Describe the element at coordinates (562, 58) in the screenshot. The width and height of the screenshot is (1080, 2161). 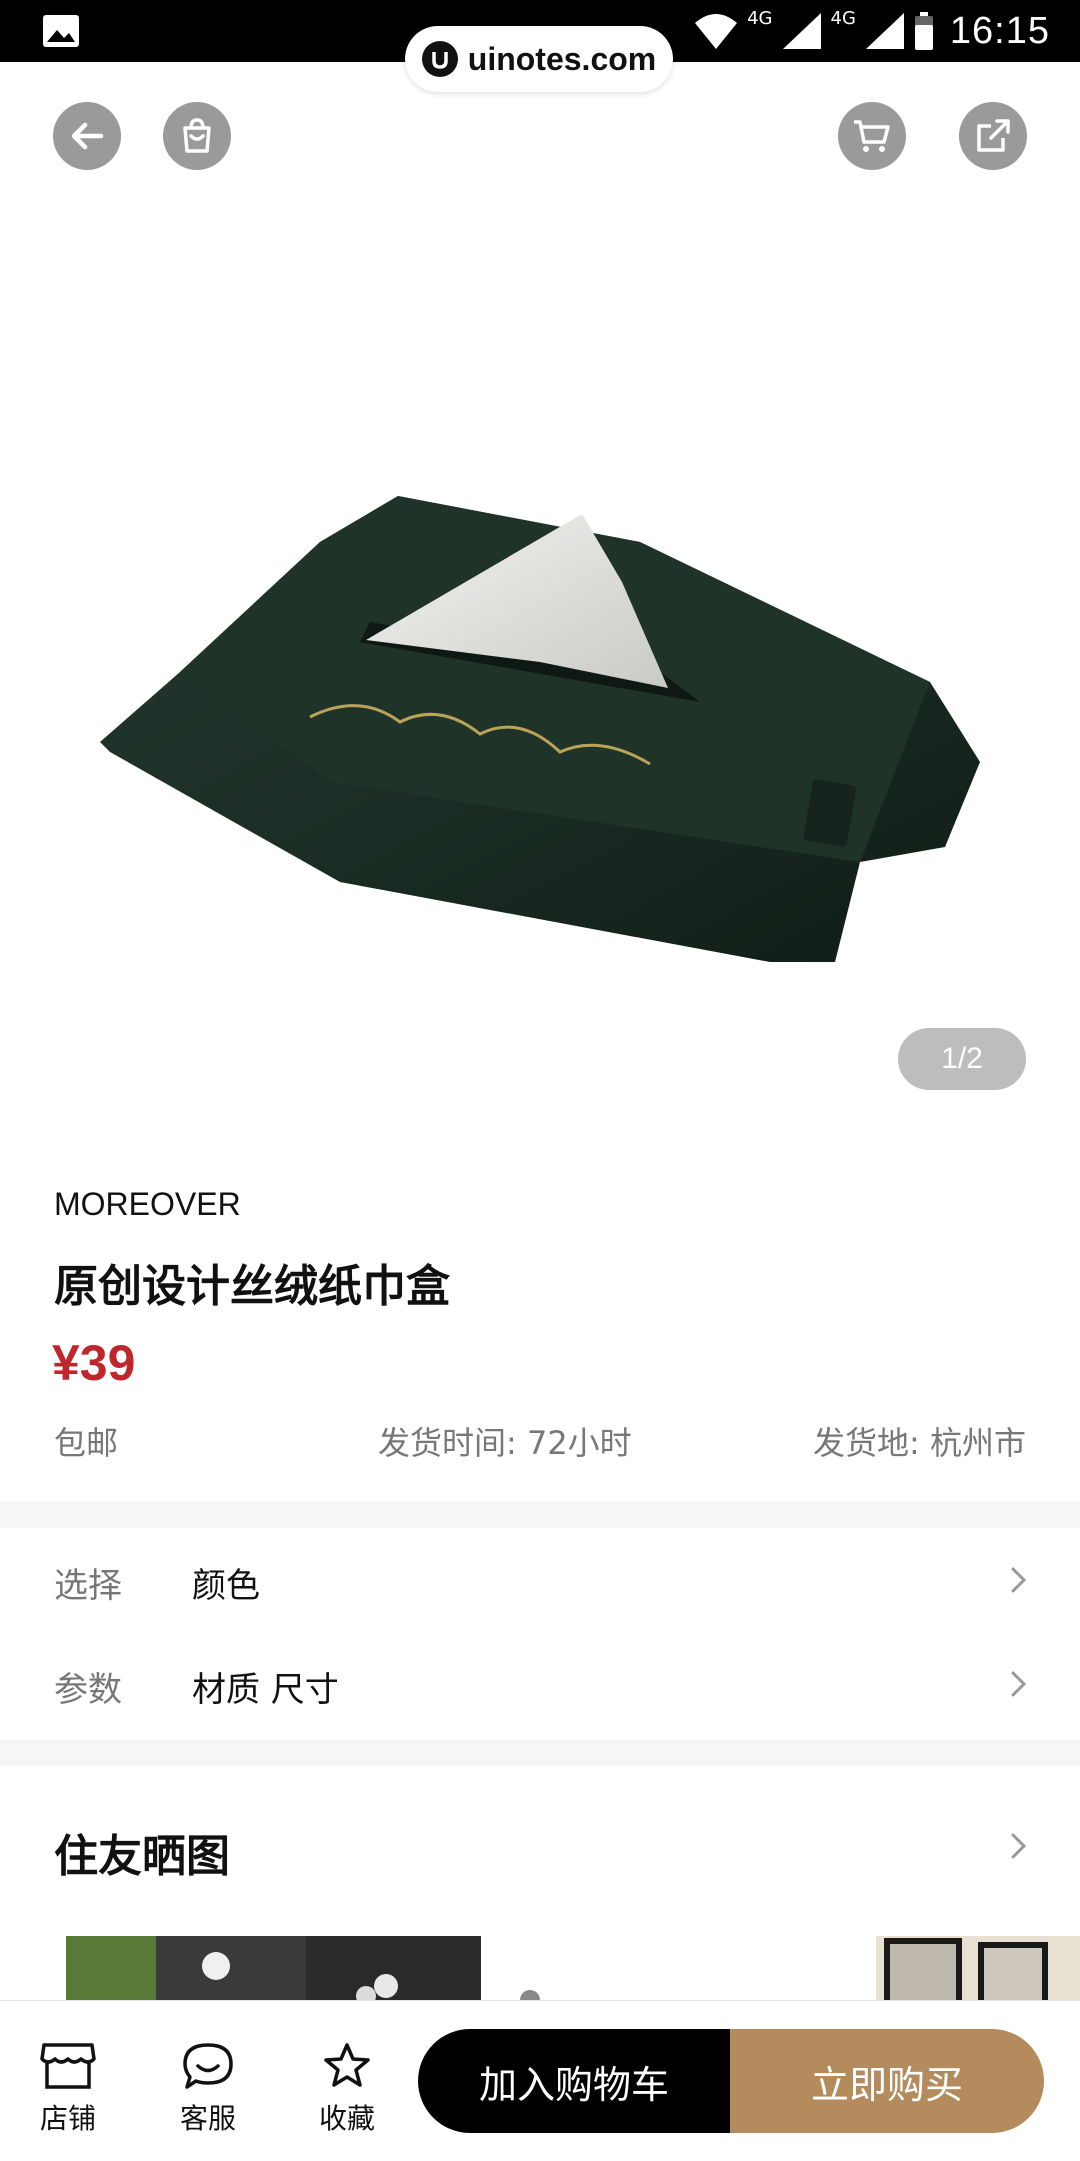
I see `watermark-text: uinotes.com` at that location.